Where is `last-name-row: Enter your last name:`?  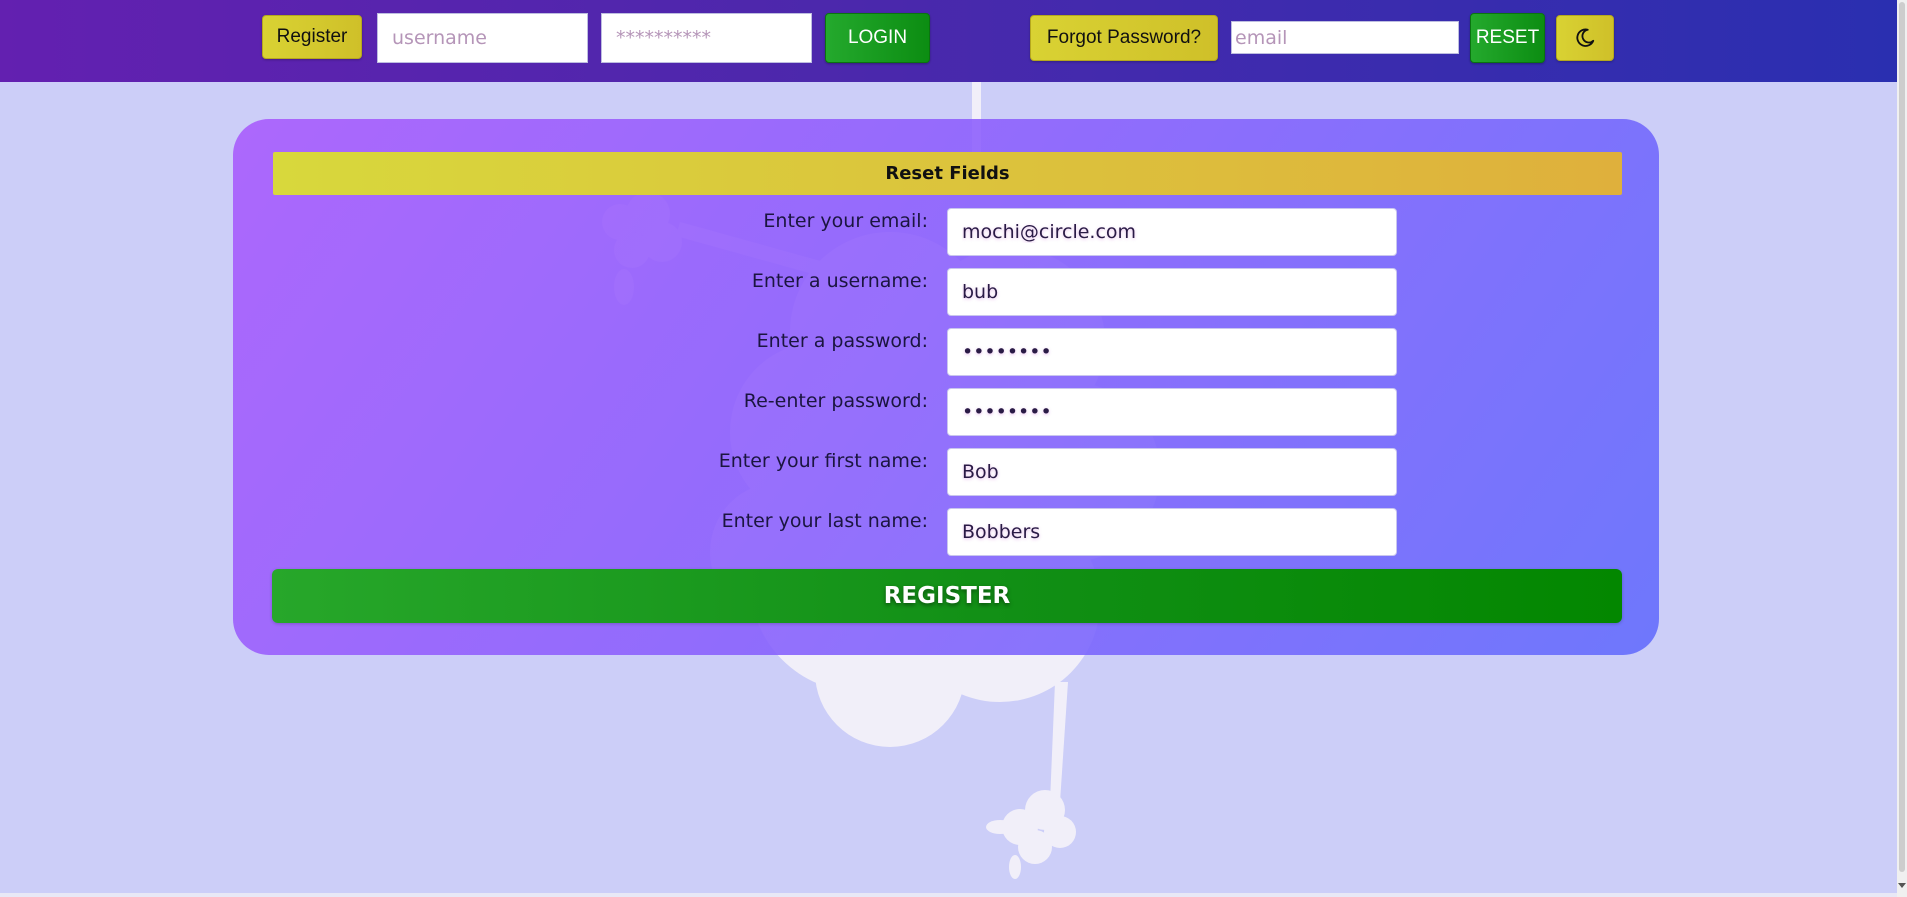 last-name-row: Enter your last name: is located at coordinates (953, 532).